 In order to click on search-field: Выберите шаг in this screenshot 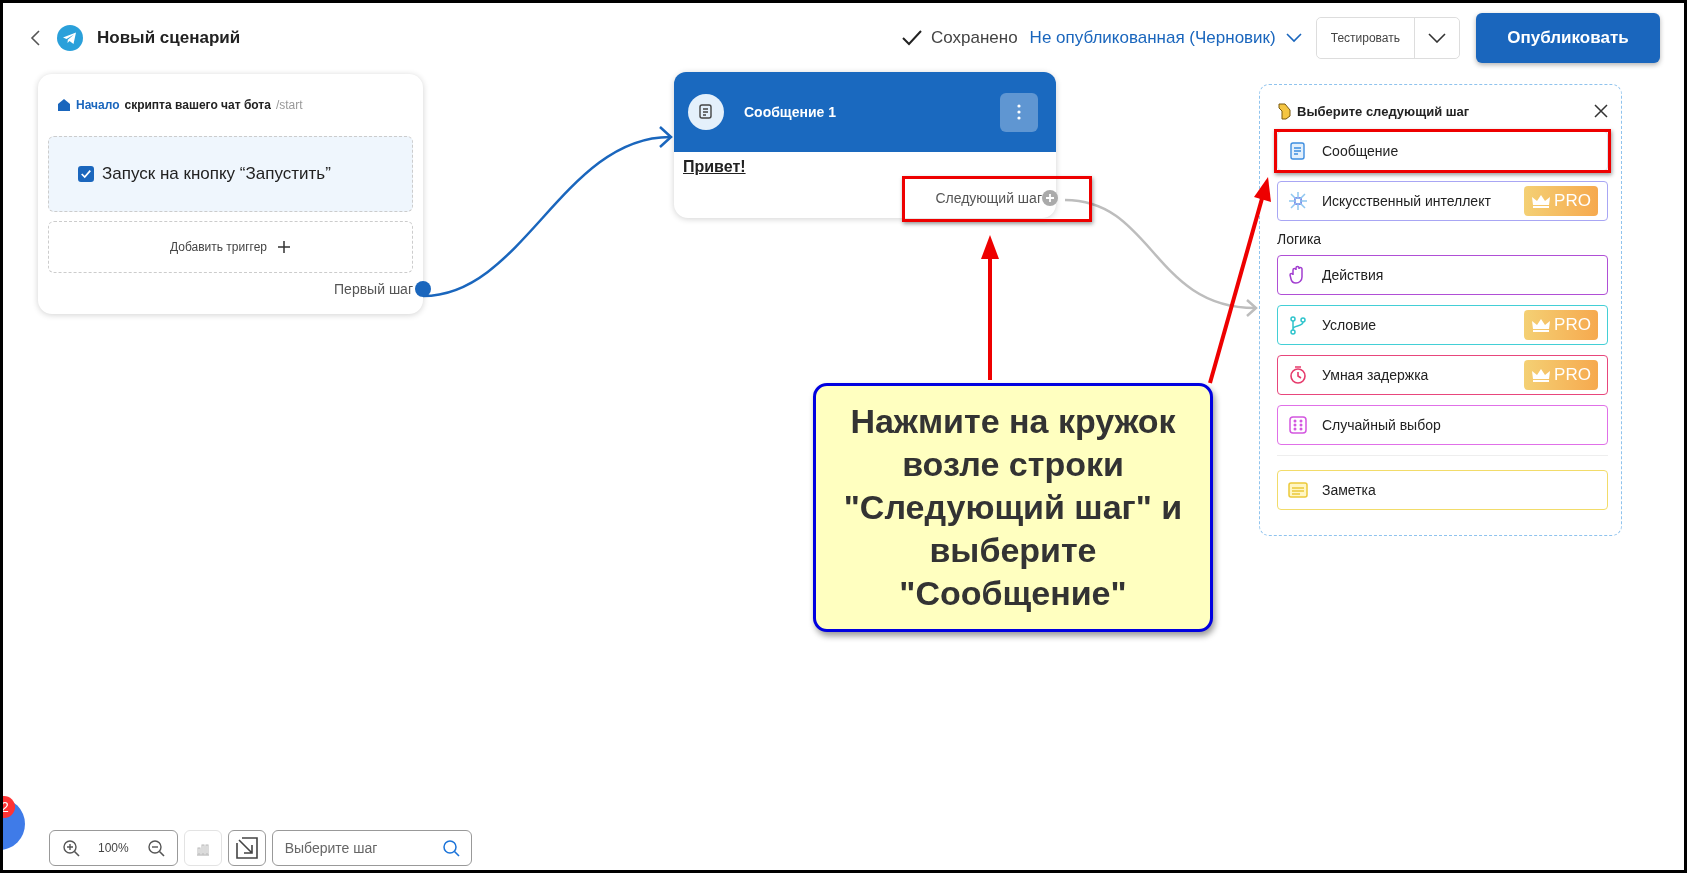, I will do `click(371, 848)`.